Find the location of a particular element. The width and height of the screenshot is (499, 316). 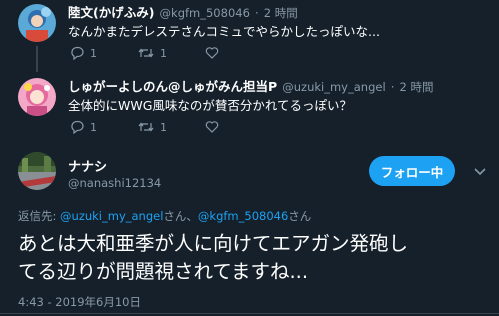

user-name: しゅがーよしのん@しゅがみん担当P is located at coordinates (172, 86).